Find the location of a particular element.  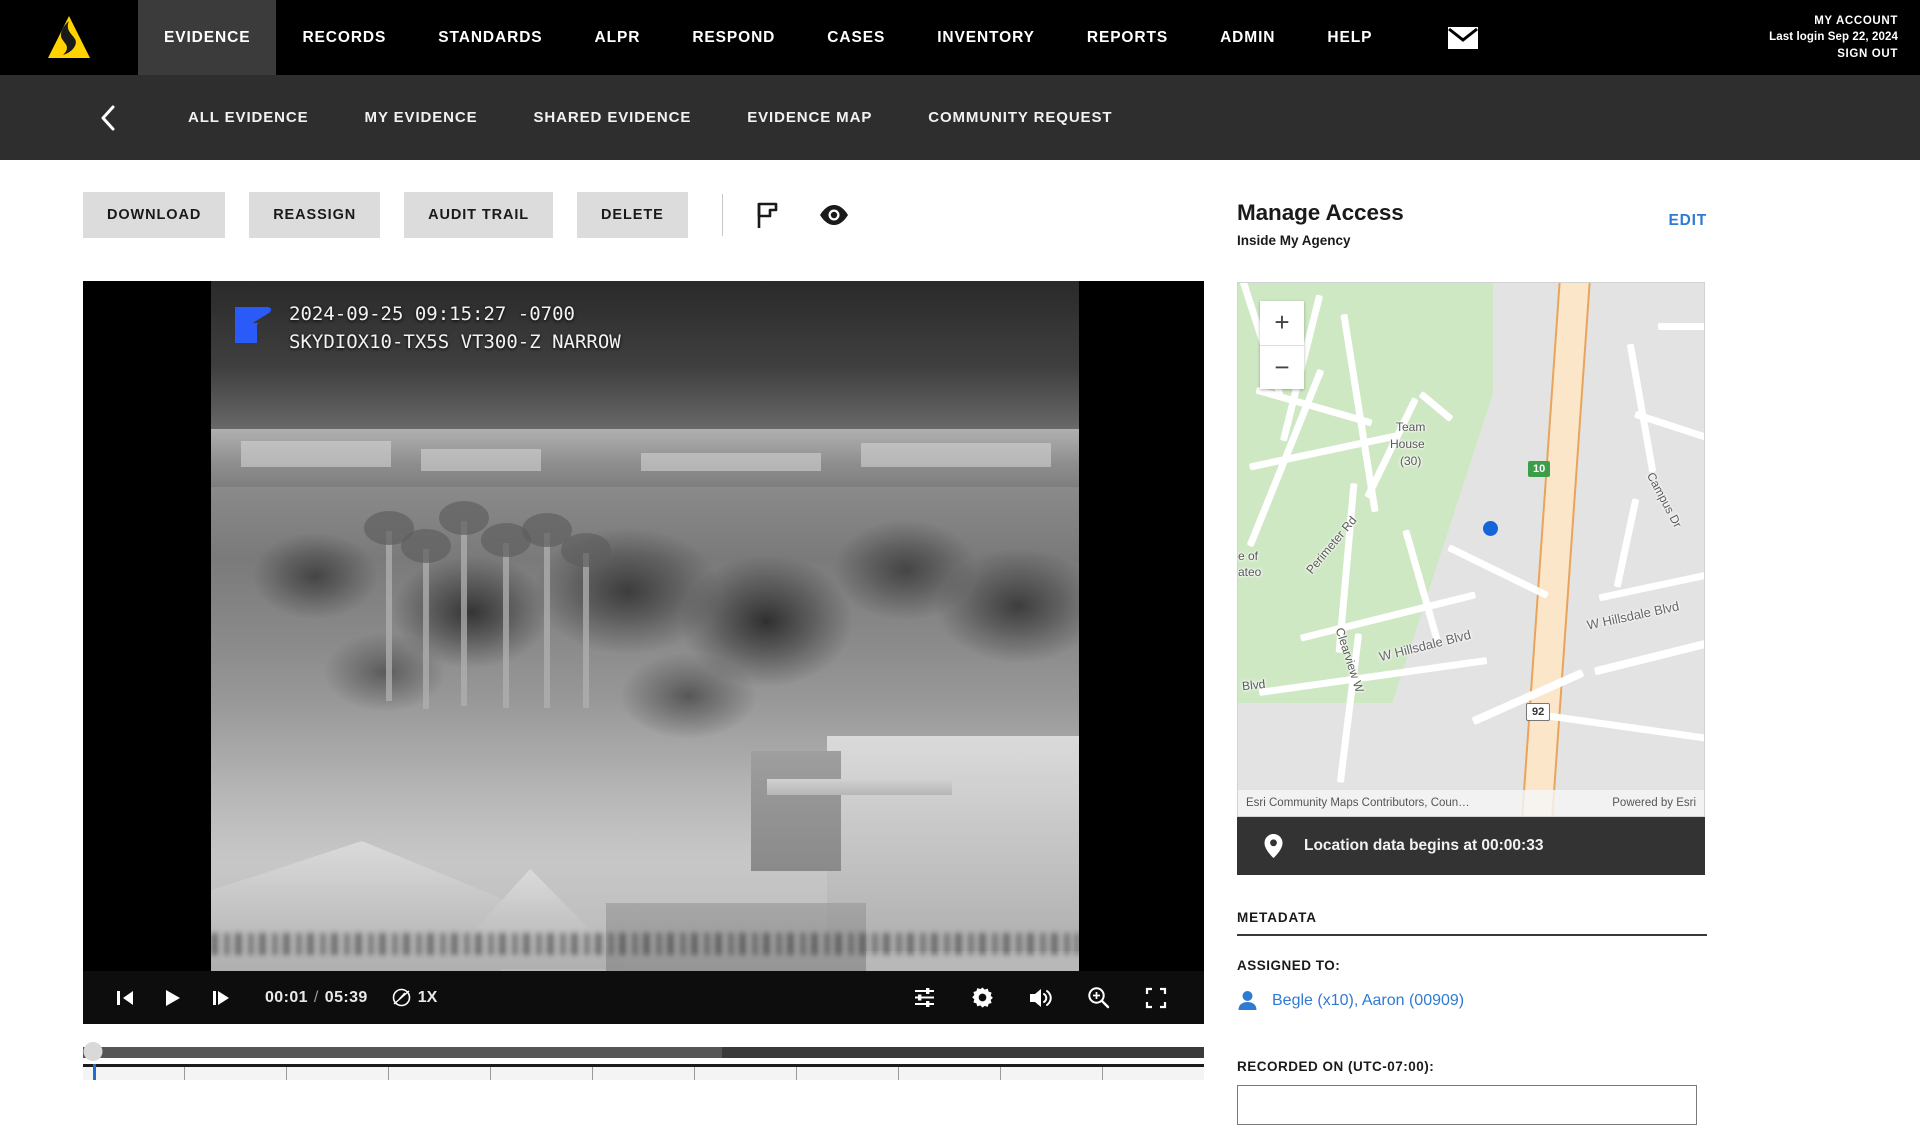

map-marker-dot is located at coordinates (1490, 528).